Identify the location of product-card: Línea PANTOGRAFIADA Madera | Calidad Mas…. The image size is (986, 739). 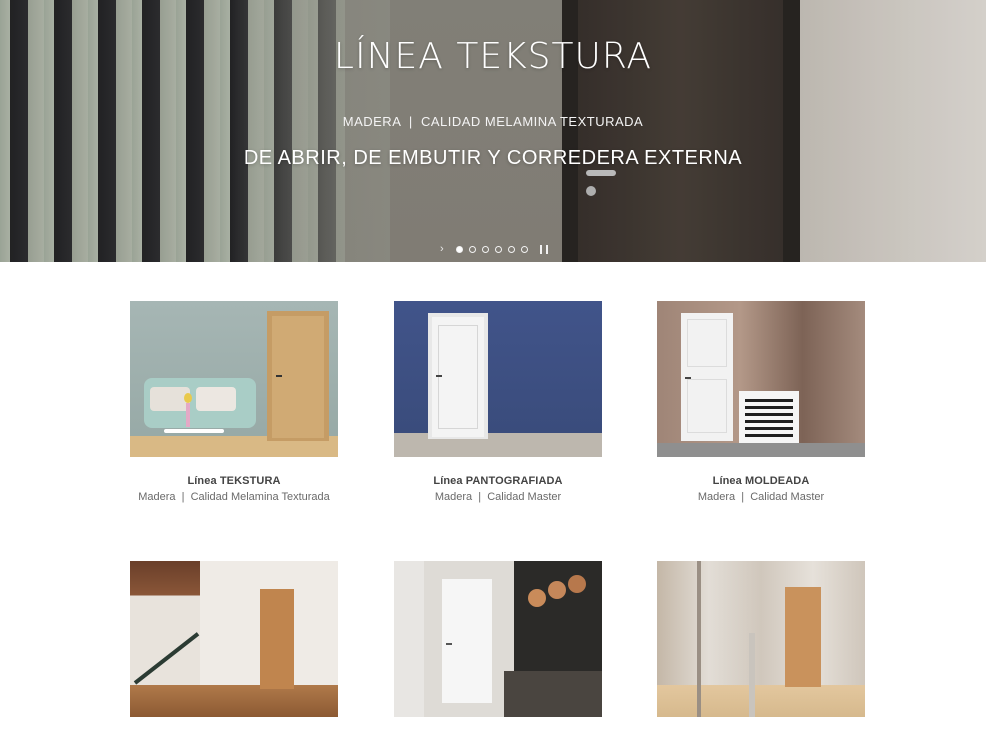
(498, 402).